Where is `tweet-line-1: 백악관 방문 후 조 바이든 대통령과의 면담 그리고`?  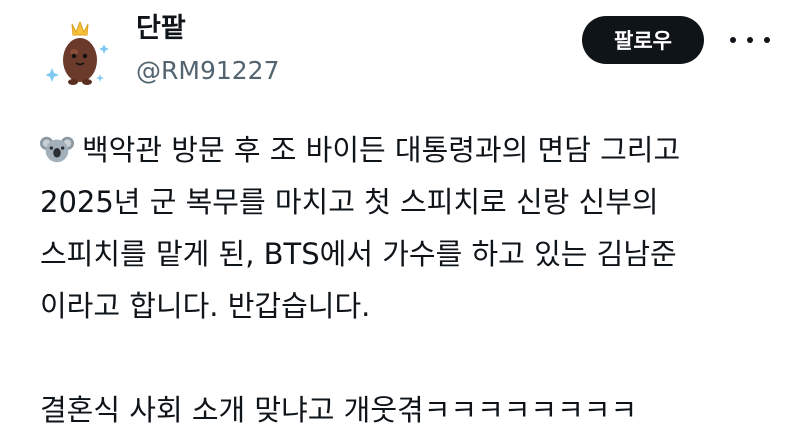
tweet-line-1: 백악관 방문 후 조 바이든 대통령과의 면담 그리고 is located at coordinates (410, 150).